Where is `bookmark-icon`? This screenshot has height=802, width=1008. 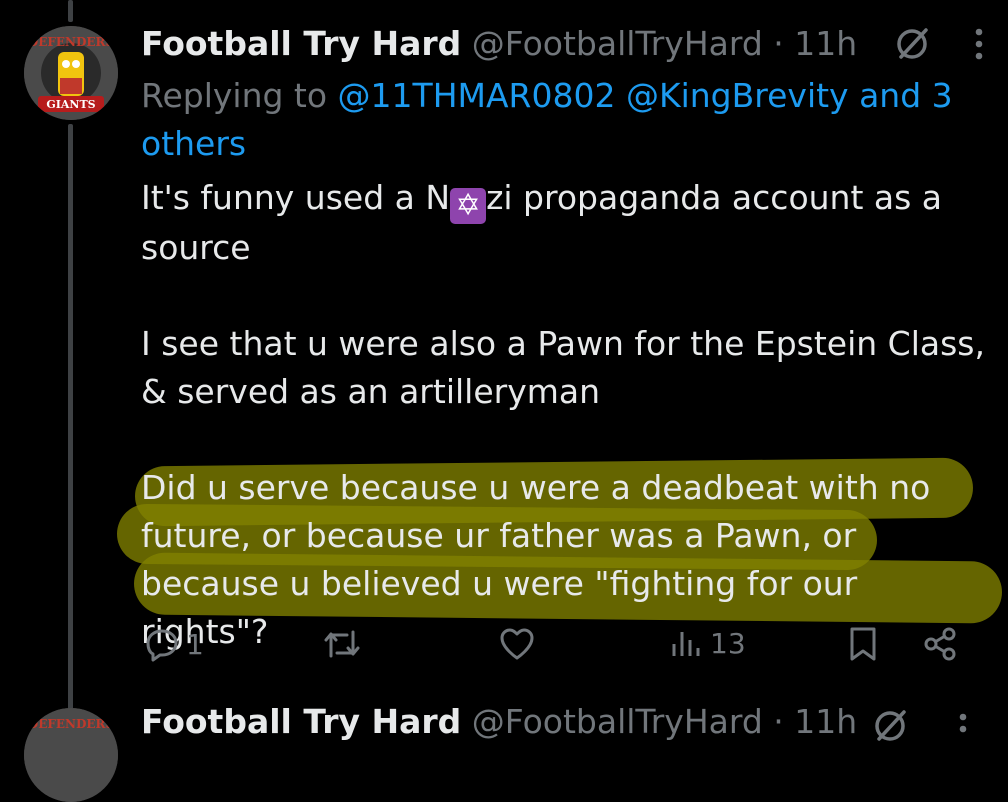 bookmark-icon is located at coordinates (863, 644).